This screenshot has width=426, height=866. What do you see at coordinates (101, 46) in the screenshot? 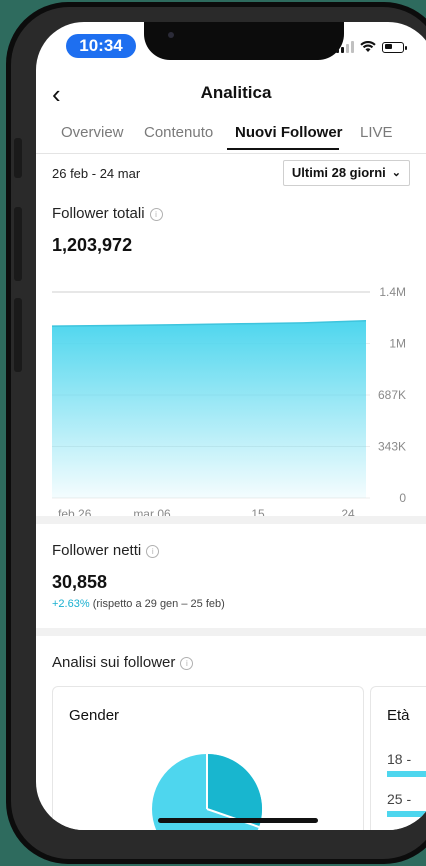
I see `status-time: 10:34` at bounding box center [101, 46].